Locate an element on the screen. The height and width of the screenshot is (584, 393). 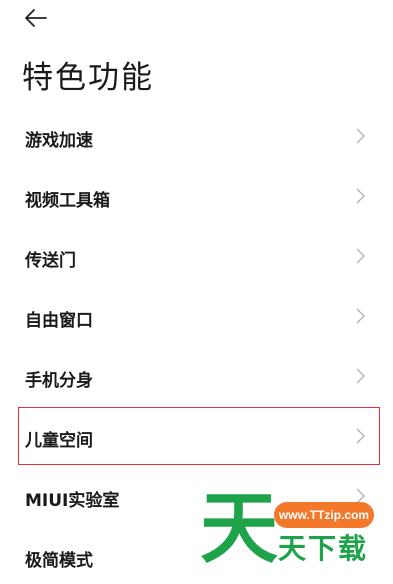
list-item-game-turbo: 游戏加速 is located at coordinates (196, 137).